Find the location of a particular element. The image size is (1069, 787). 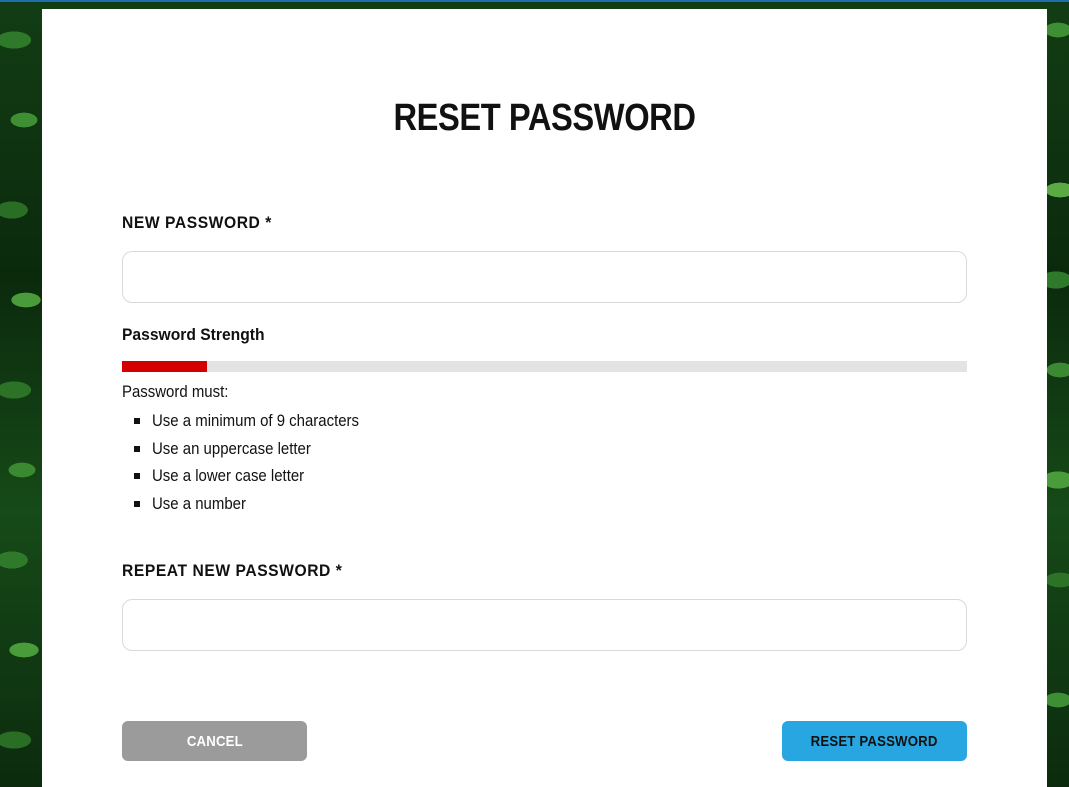

password-rule-item: Use a minimum of 9 characters is located at coordinates (254, 421).